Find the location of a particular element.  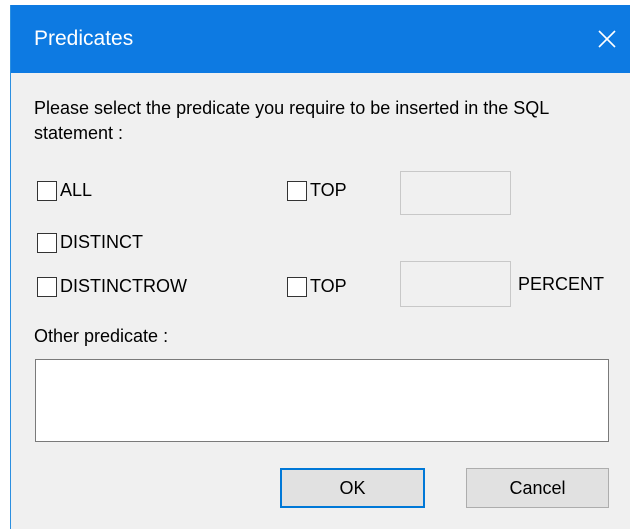

all-checkbox is located at coordinates (47, 190).